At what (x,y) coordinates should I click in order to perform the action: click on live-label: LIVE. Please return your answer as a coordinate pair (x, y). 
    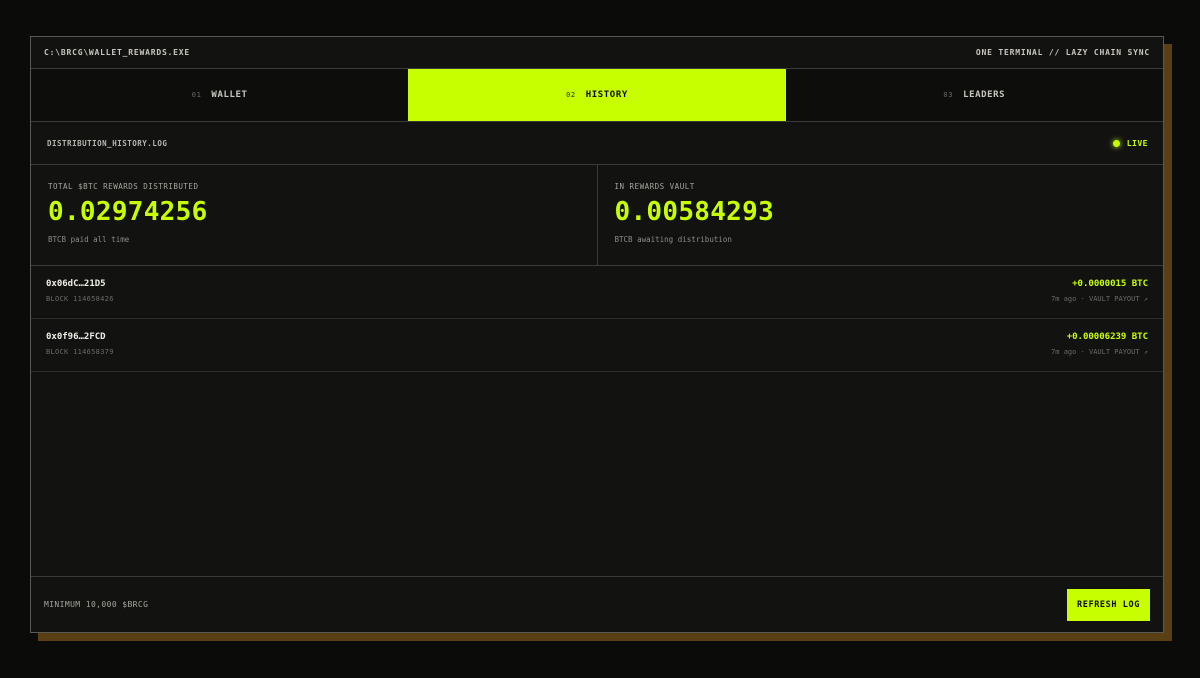
    Looking at the image, I should click on (1137, 143).